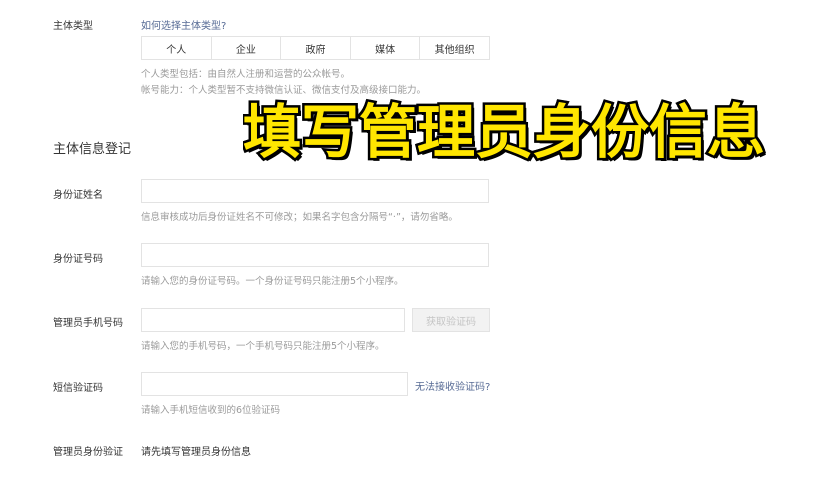 The width and height of the screenshot is (829, 500). What do you see at coordinates (505, 132) in the screenshot?
I see `overlay-caption: 填写管理员身份信息` at bounding box center [505, 132].